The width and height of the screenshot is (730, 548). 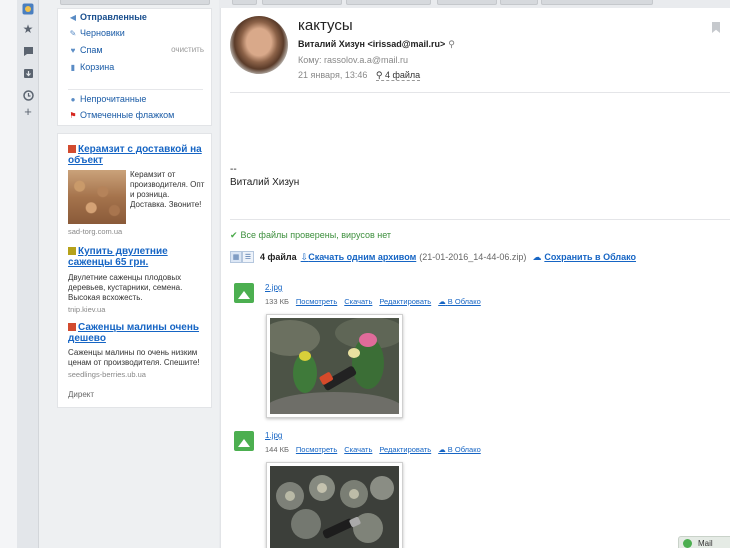 I want to click on ad-domain: tnip.kiev.ua, so click(x=87, y=309).